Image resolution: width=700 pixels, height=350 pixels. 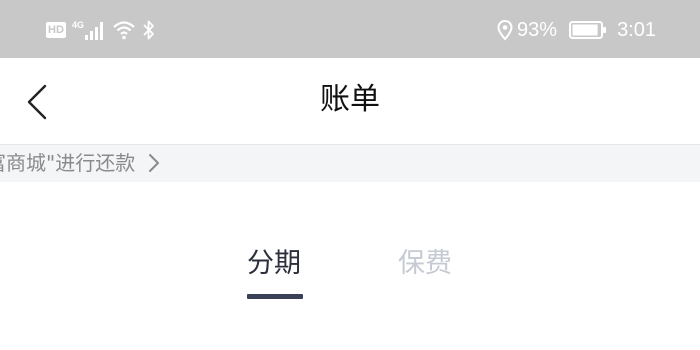 What do you see at coordinates (274, 264) in the screenshot?
I see `tab-installment: 分期` at bounding box center [274, 264].